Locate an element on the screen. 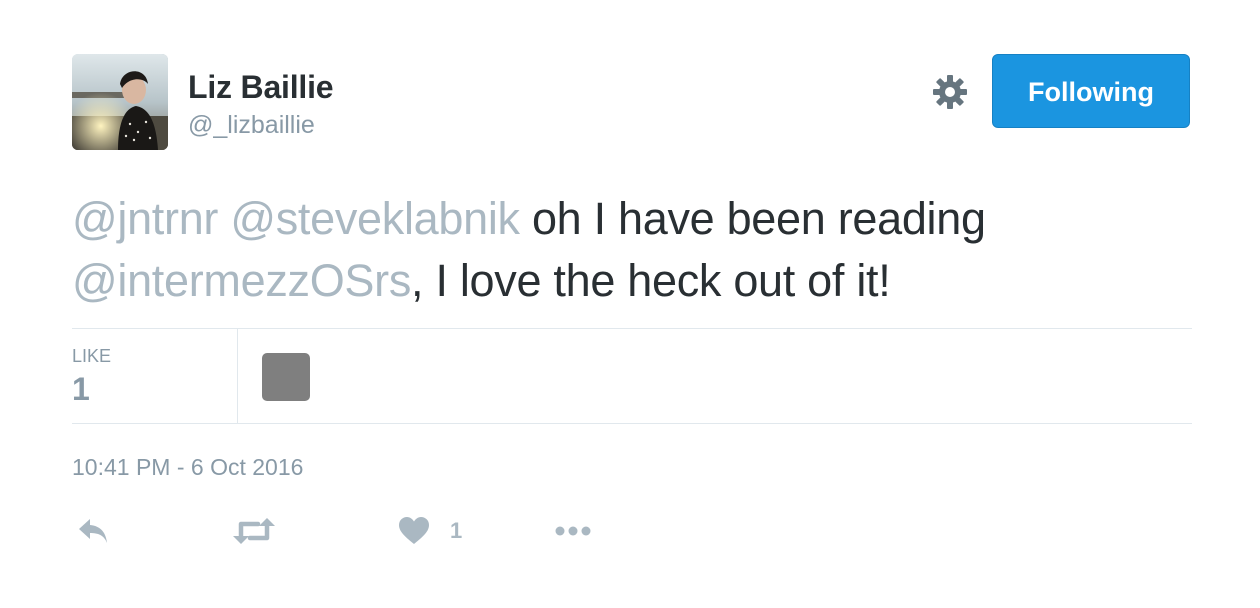 This screenshot has width=1260, height=608. tweet-timestamp: 10:41 PM - 6 Oct 2016 is located at coordinates (187, 467).